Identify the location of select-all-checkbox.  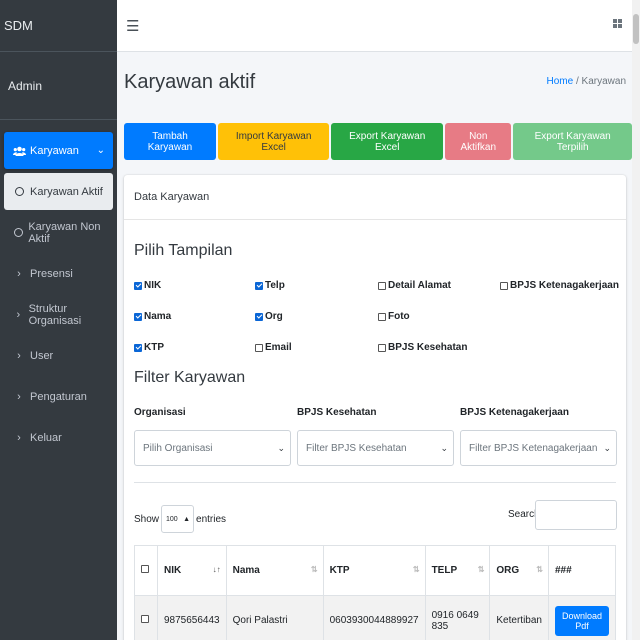
(145, 569).